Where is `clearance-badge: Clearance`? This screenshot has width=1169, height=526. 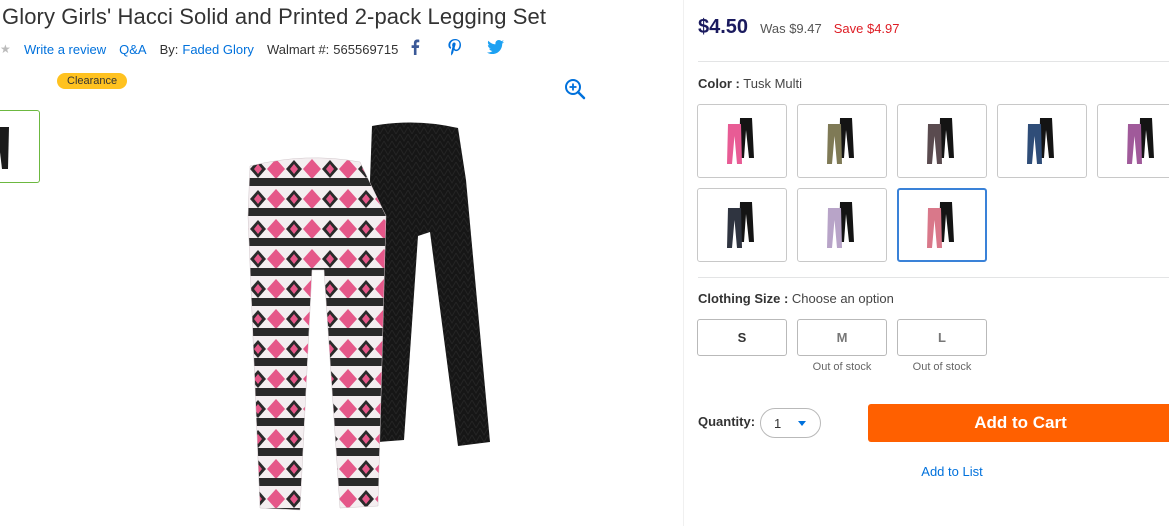 clearance-badge: Clearance is located at coordinates (92, 81).